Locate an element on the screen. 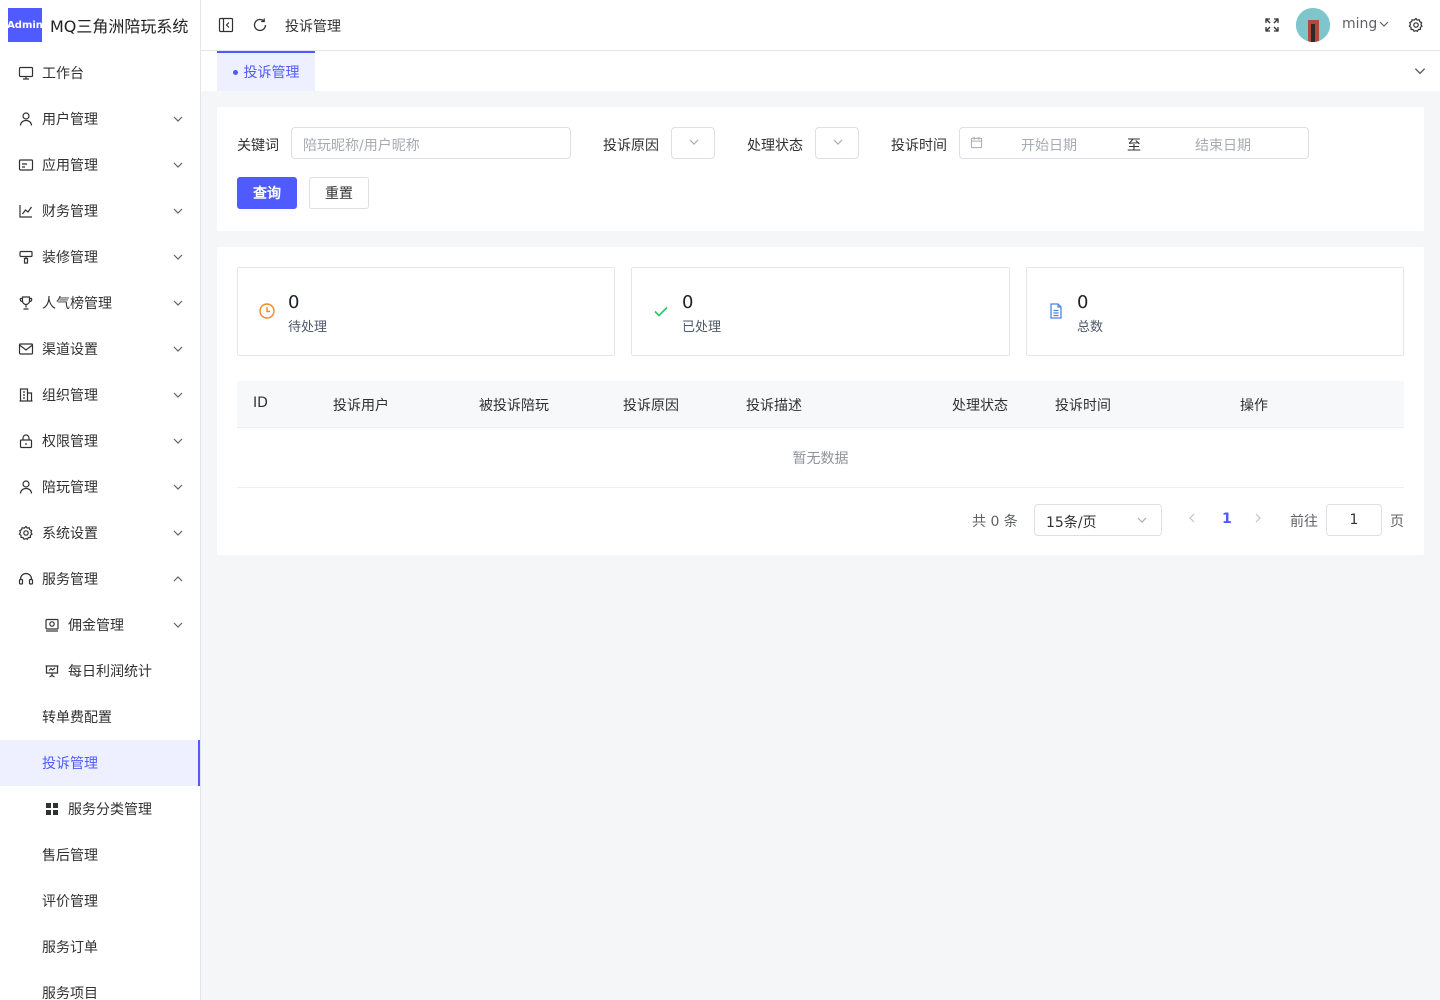 This screenshot has width=1440, height=1000. stat-card-pending: 0 待处理 is located at coordinates (426, 311).